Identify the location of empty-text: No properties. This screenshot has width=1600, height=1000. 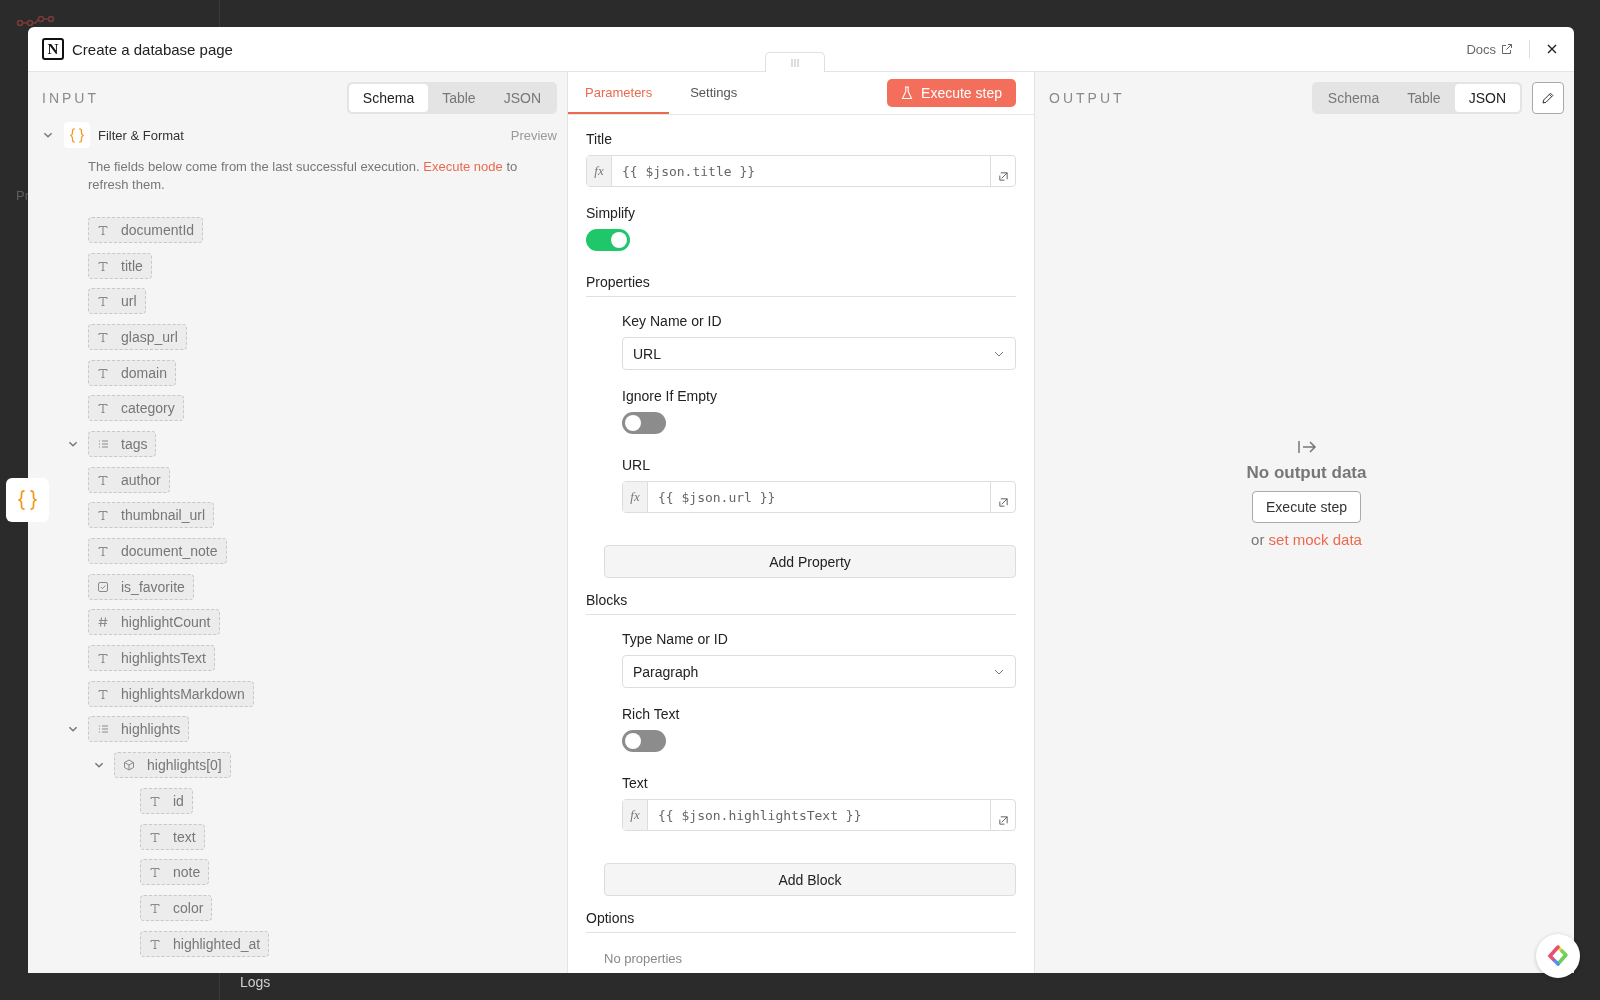
(643, 958).